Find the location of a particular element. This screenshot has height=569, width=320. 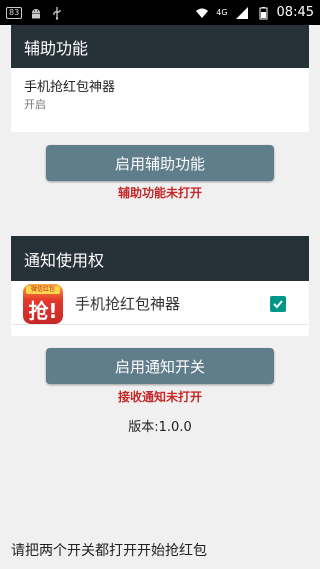

status-time: 08:45 is located at coordinates (295, 12).